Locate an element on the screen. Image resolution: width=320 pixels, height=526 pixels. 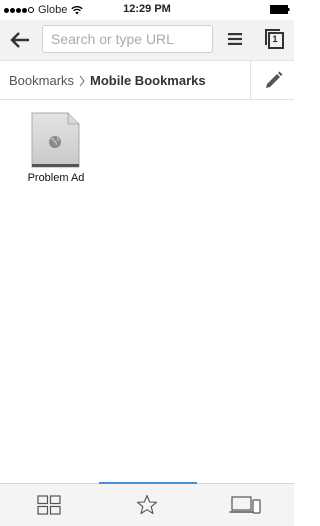
status-time: 12:29 PM is located at coordinates (147, 9).